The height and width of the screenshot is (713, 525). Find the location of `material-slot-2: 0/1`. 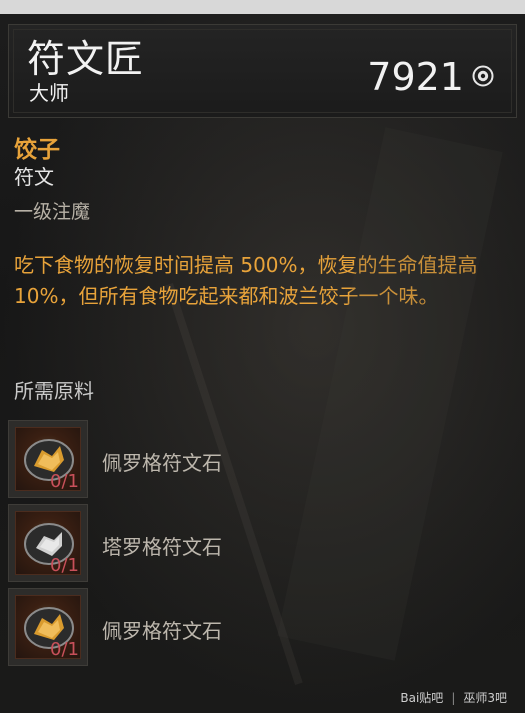

material-slot-2: 0/1 is located at coordinates (48, 543).